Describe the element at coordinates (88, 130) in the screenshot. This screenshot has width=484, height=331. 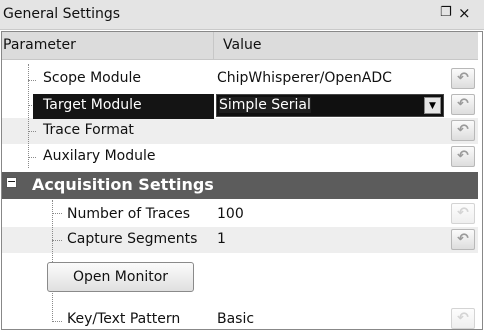
I see `trace-format-label: Trace Format` at that location.